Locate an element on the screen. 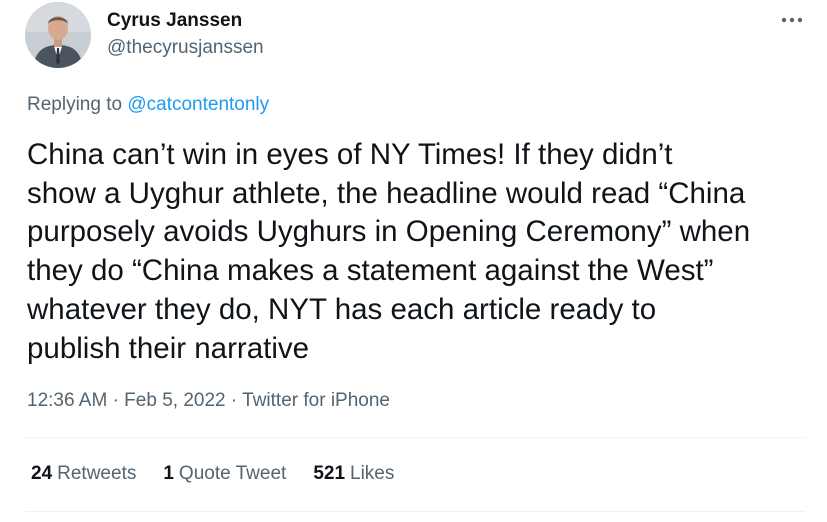 The height and width of the screenshot is (522, 827). replying-to: Replying to @catcontentonly is located at coordinates (148, 105).